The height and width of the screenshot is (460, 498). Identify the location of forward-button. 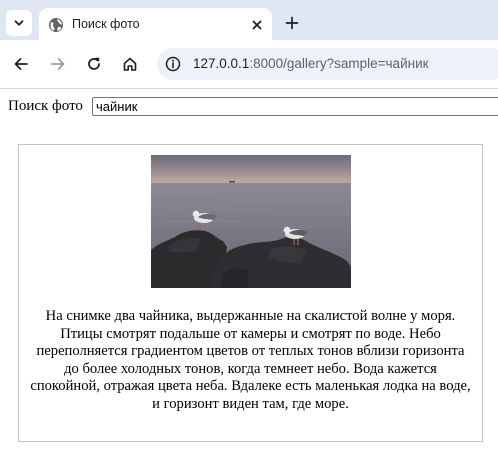
(58, 64).